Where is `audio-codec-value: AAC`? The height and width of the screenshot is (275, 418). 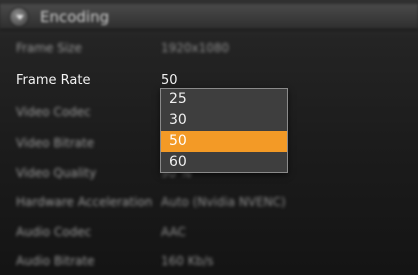 audio-codec-value: AAC is located at coordinates (173, 232).